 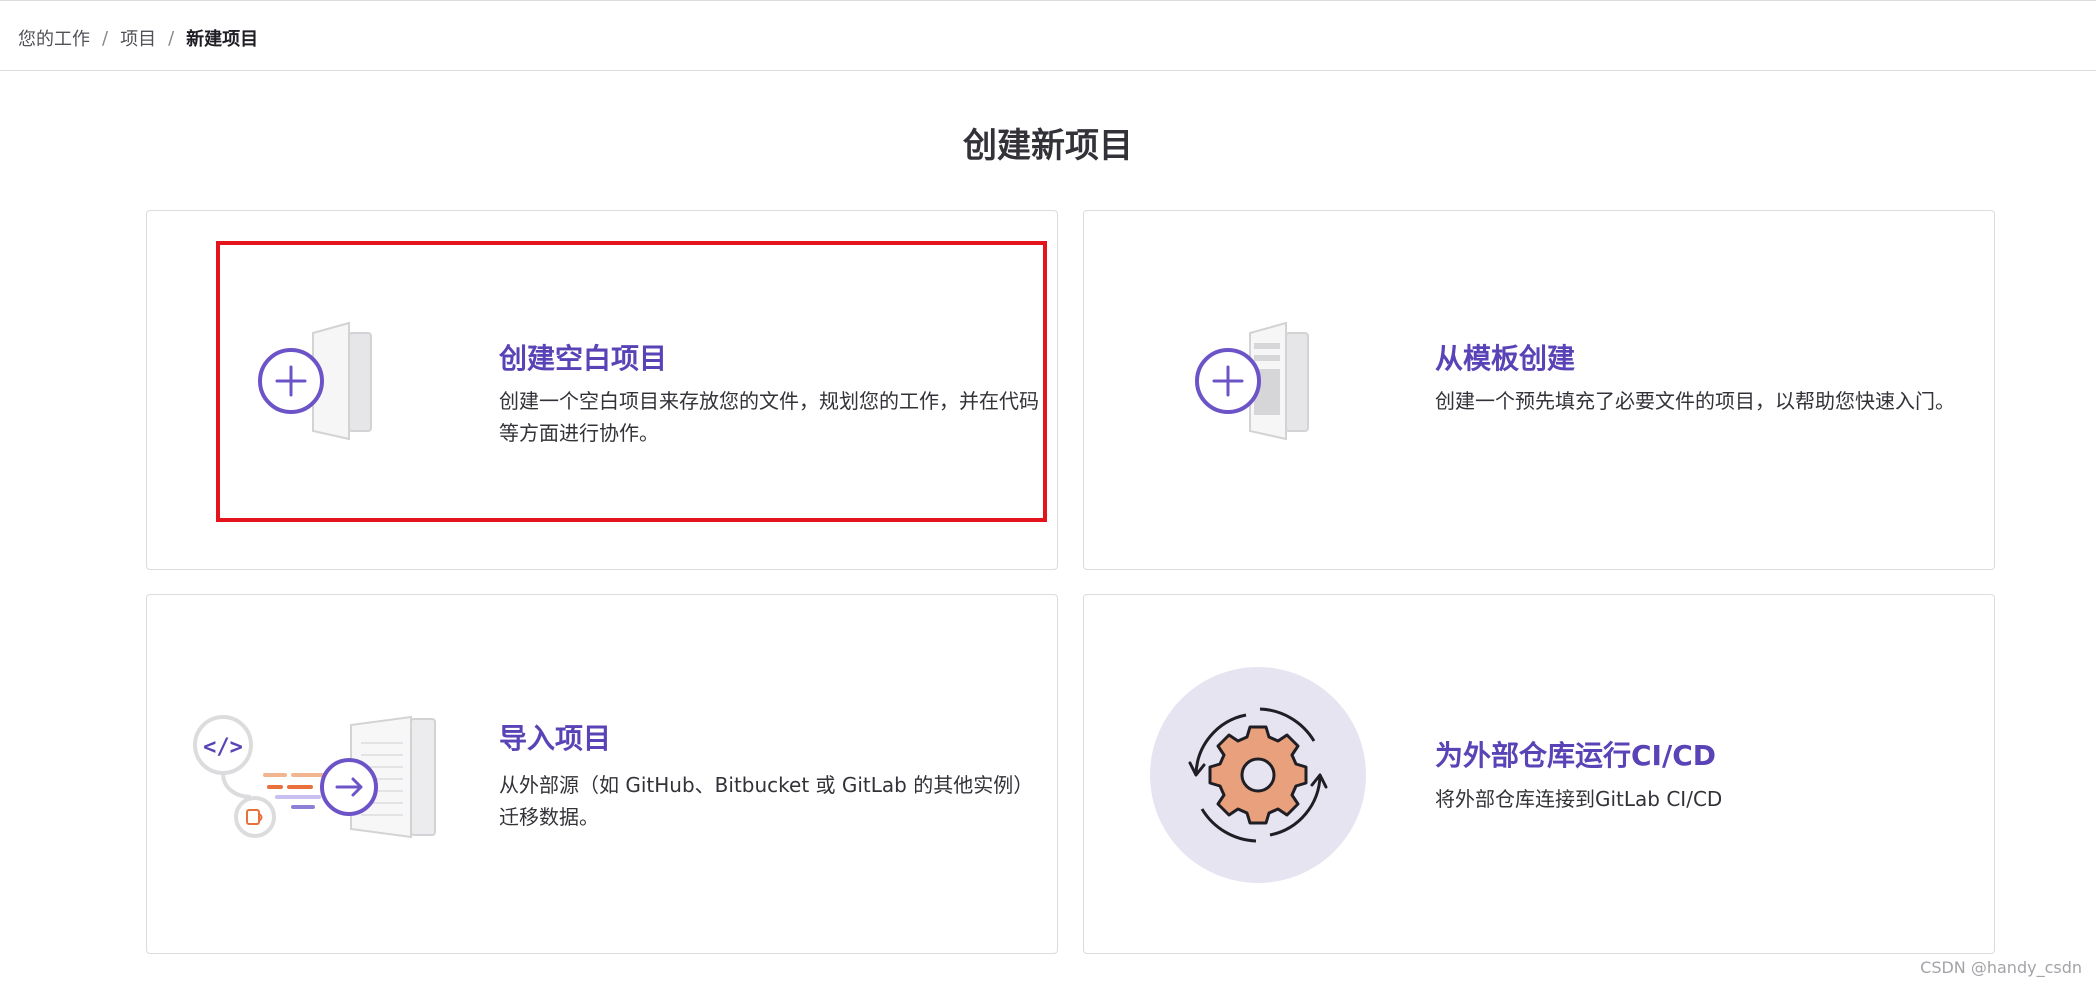 I want to click on breadcrumb-projects: 项目, so click(x=138, y=38).